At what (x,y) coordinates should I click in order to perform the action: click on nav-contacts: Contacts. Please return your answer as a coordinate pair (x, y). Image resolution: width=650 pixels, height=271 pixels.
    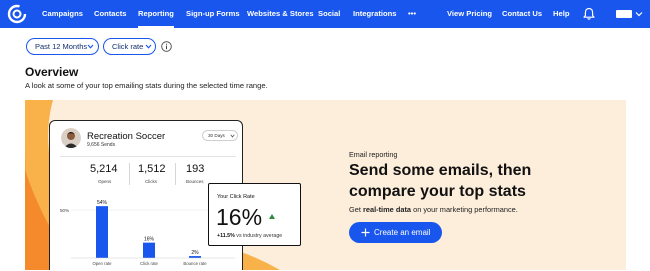
    Looking at the image, I should click on (110, 14).